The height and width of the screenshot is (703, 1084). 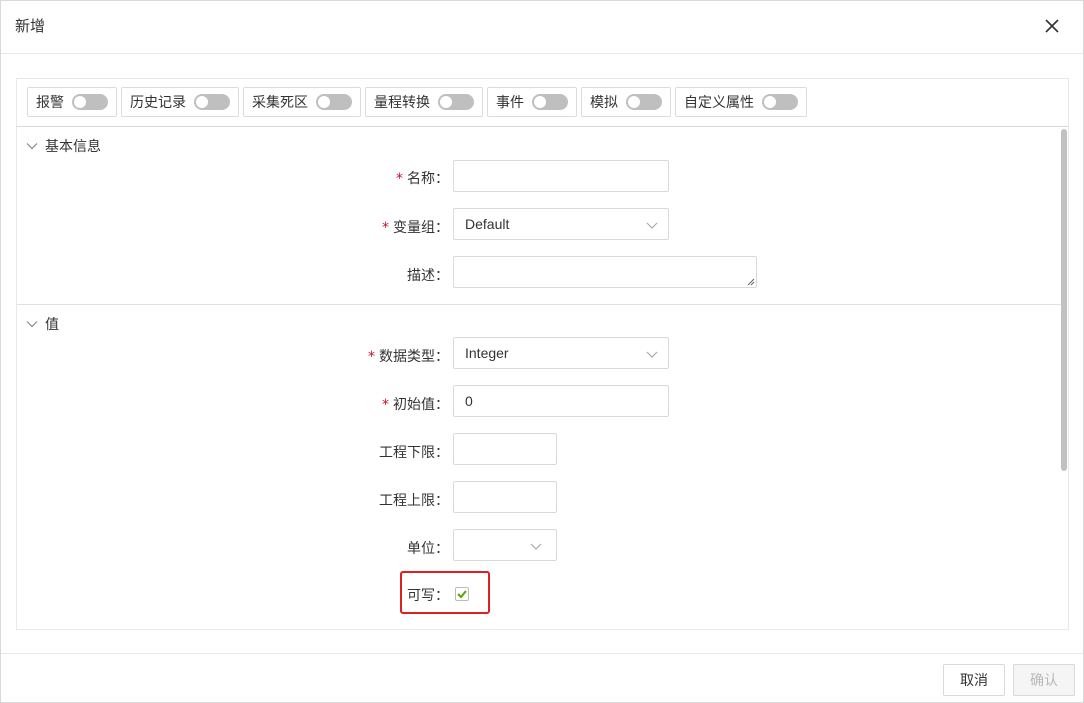 I want to click on name-label: * 名称：, so click(x=422, y=179).